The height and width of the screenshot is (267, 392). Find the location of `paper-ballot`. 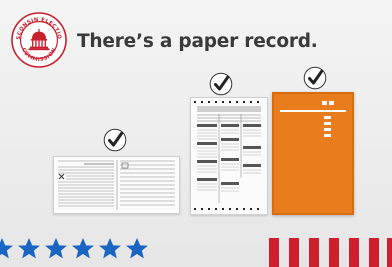

paper-ballot is located at coordinates (229, 156).